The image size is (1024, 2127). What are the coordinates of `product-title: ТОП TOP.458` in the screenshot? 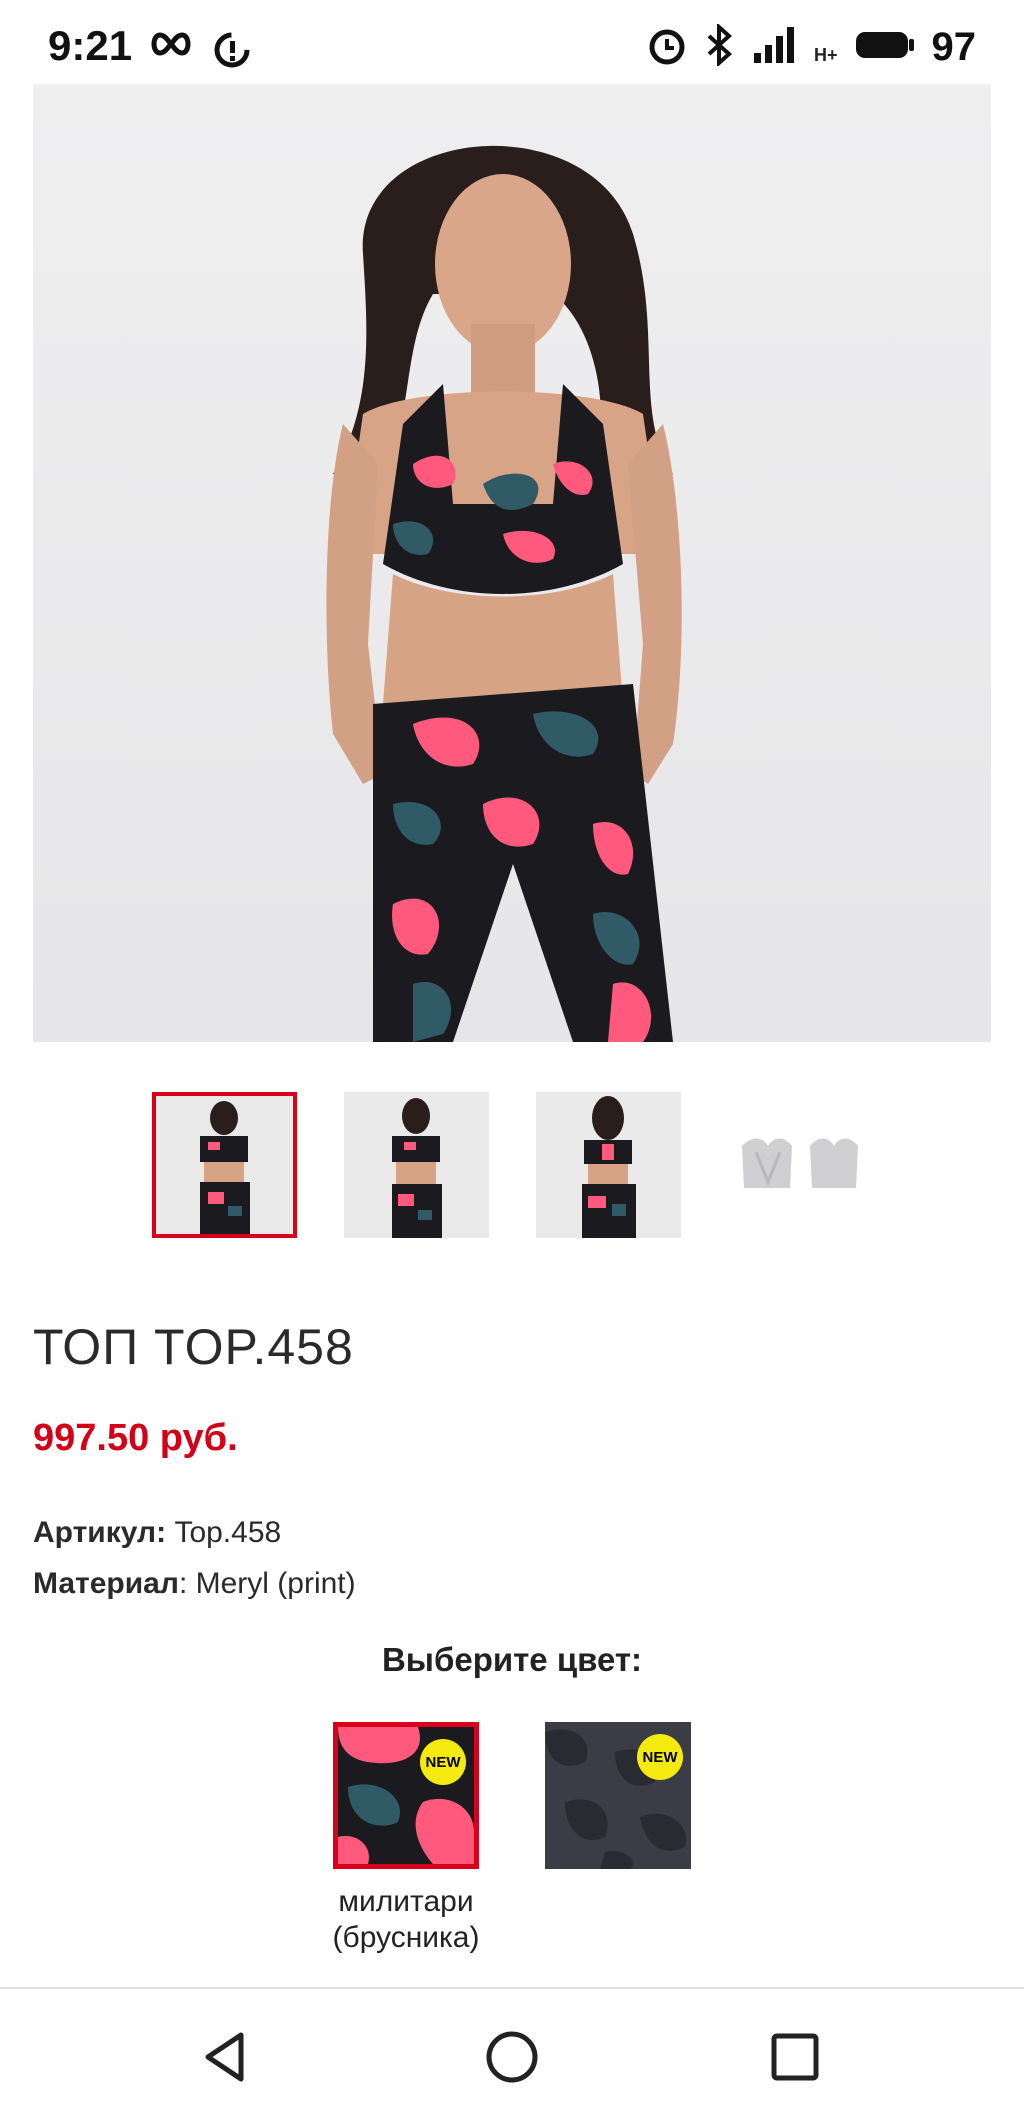 It's located at (193, 1347).